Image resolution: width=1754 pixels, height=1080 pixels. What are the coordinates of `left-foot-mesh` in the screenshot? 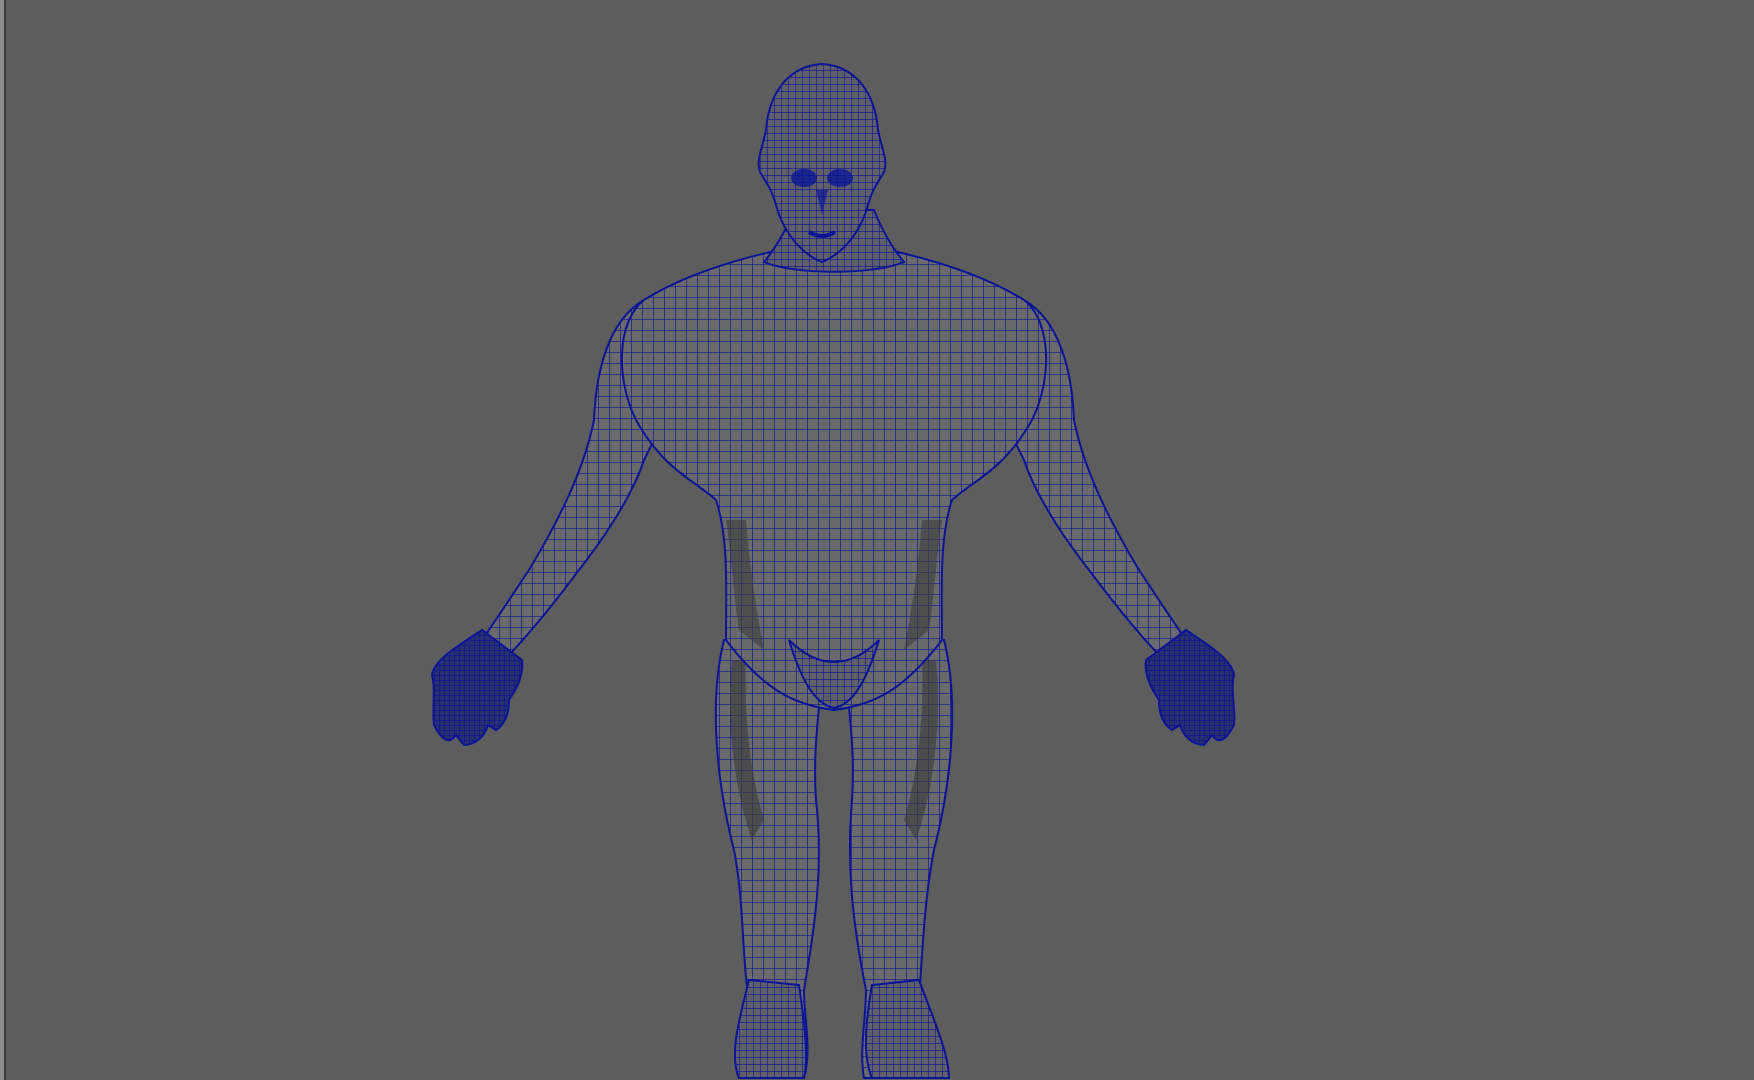 It's located at (770, 1028).